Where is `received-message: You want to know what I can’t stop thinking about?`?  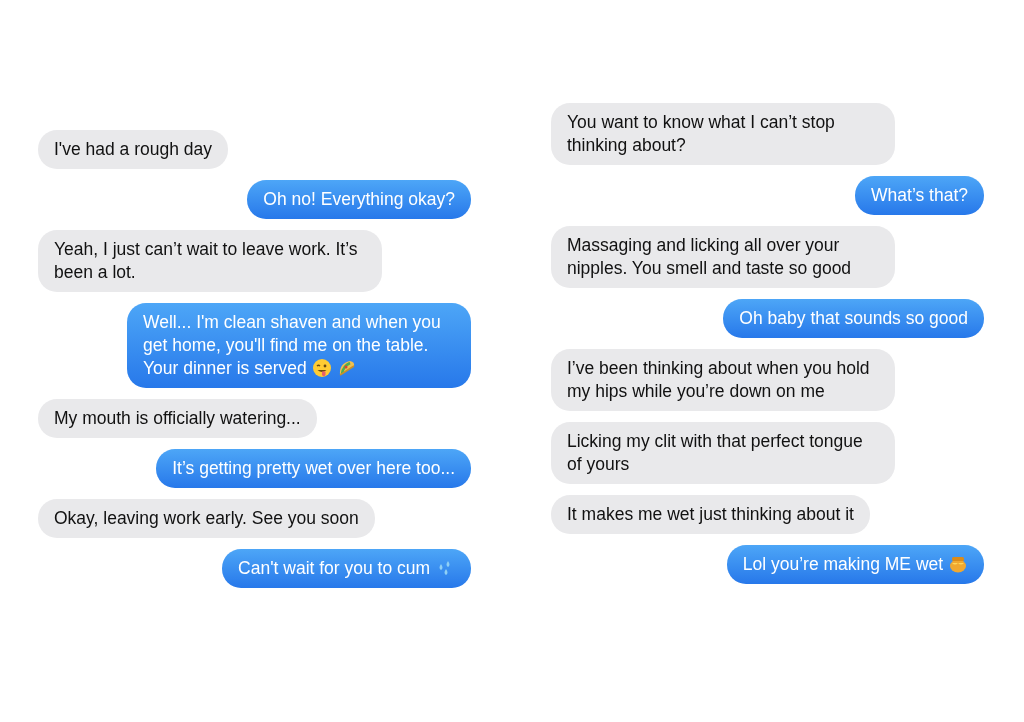
received-message: You want to know what I can’t stop thinking about? is located at coordinates (723, 134).